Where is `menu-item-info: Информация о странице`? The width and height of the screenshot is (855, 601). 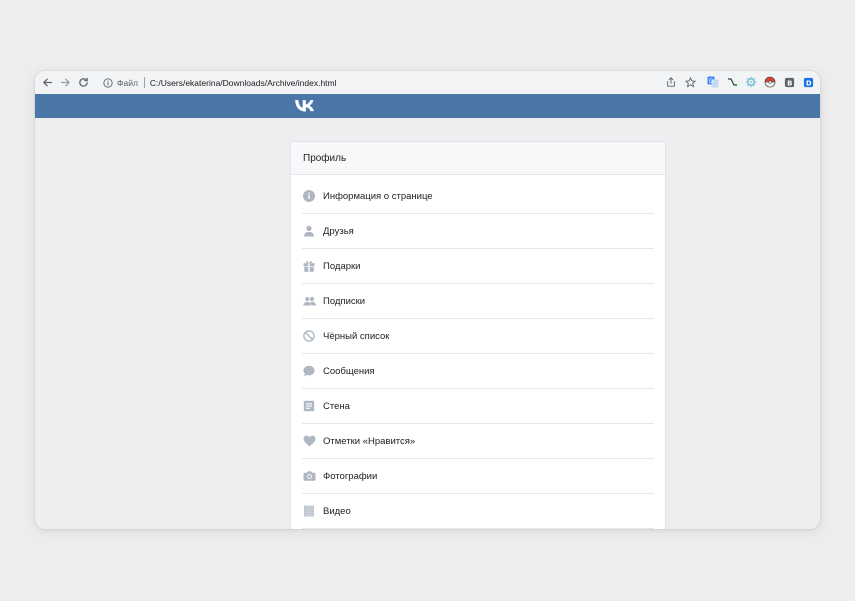
menu-item-info: Информация о странице is located at coordinates (478, 196).